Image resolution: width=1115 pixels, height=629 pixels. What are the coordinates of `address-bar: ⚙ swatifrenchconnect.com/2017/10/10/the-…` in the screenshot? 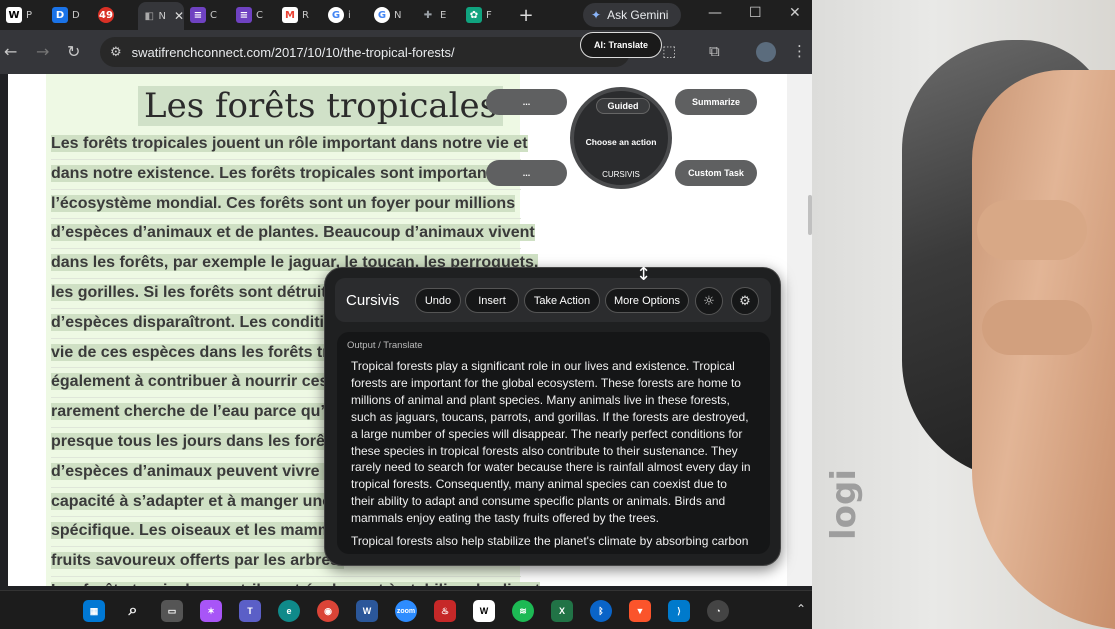 It's located at (365, 52).